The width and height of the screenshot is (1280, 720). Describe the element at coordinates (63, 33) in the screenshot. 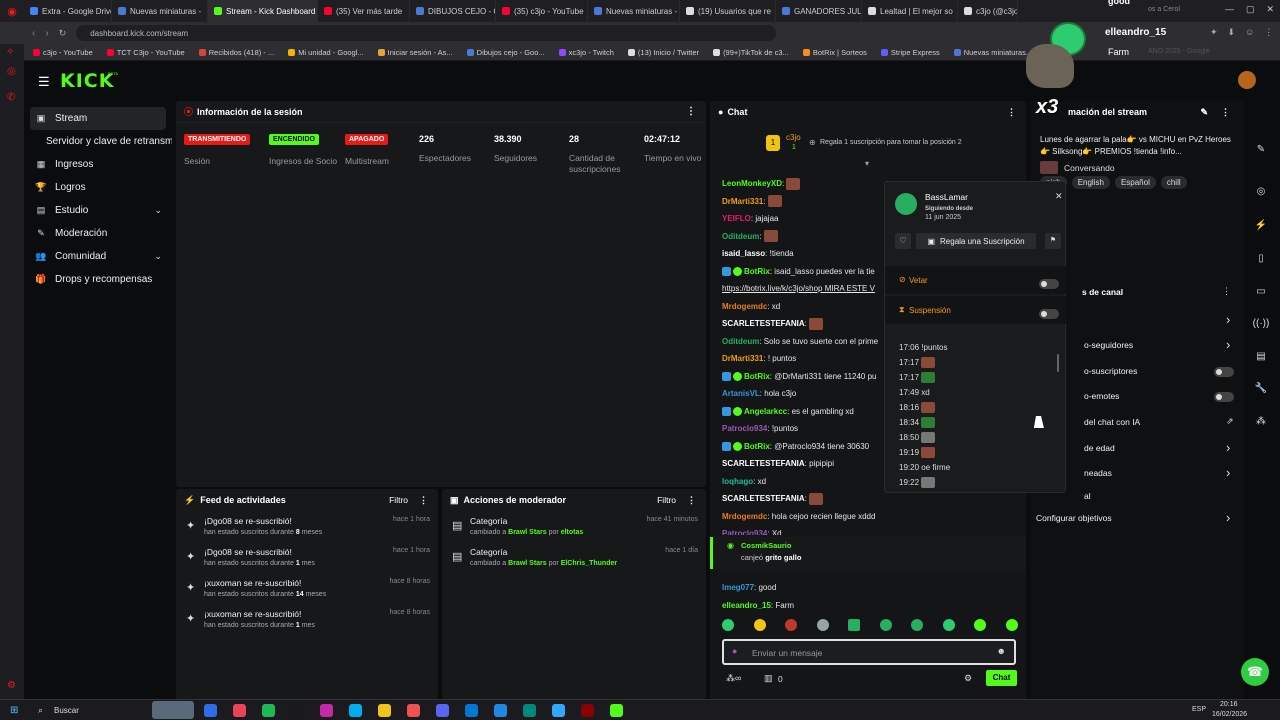

I see `reload-icon: ↻` at that location.